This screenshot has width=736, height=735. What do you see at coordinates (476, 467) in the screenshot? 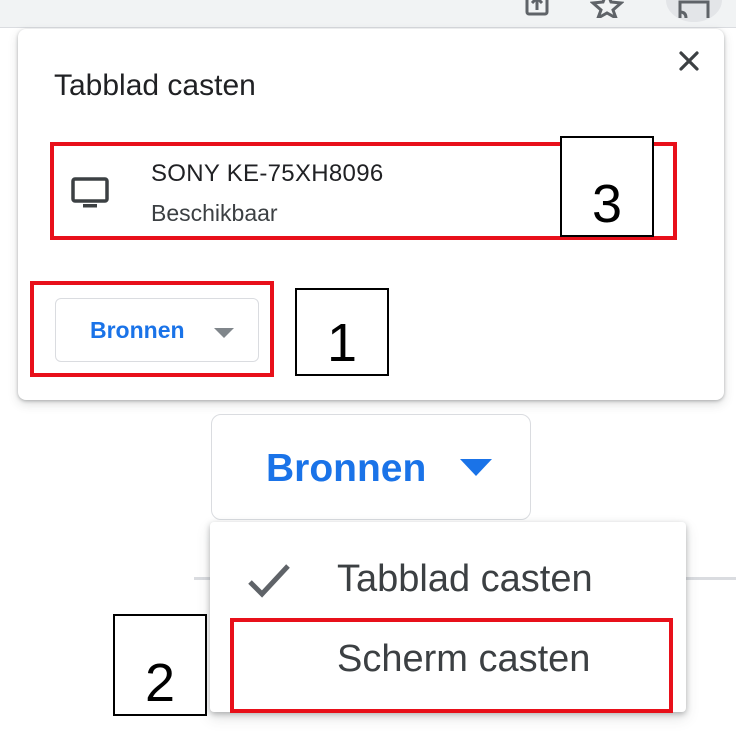
I see `caret-down-icon` at bounding box center [476, 467].